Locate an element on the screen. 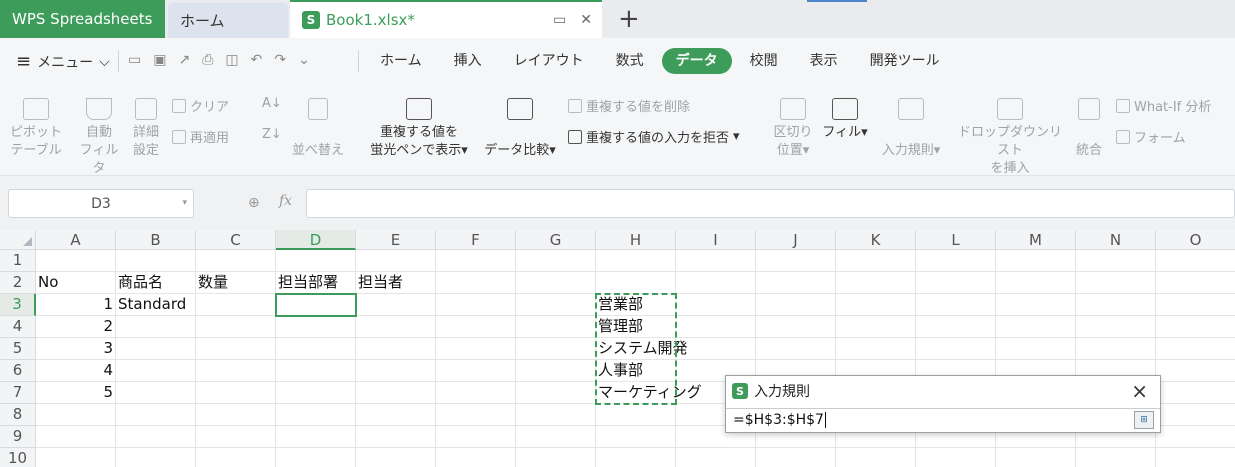 Image resolution: width=1235 pixels, height=467 pixels. cell-a1 is located at coordinates (76, 261).